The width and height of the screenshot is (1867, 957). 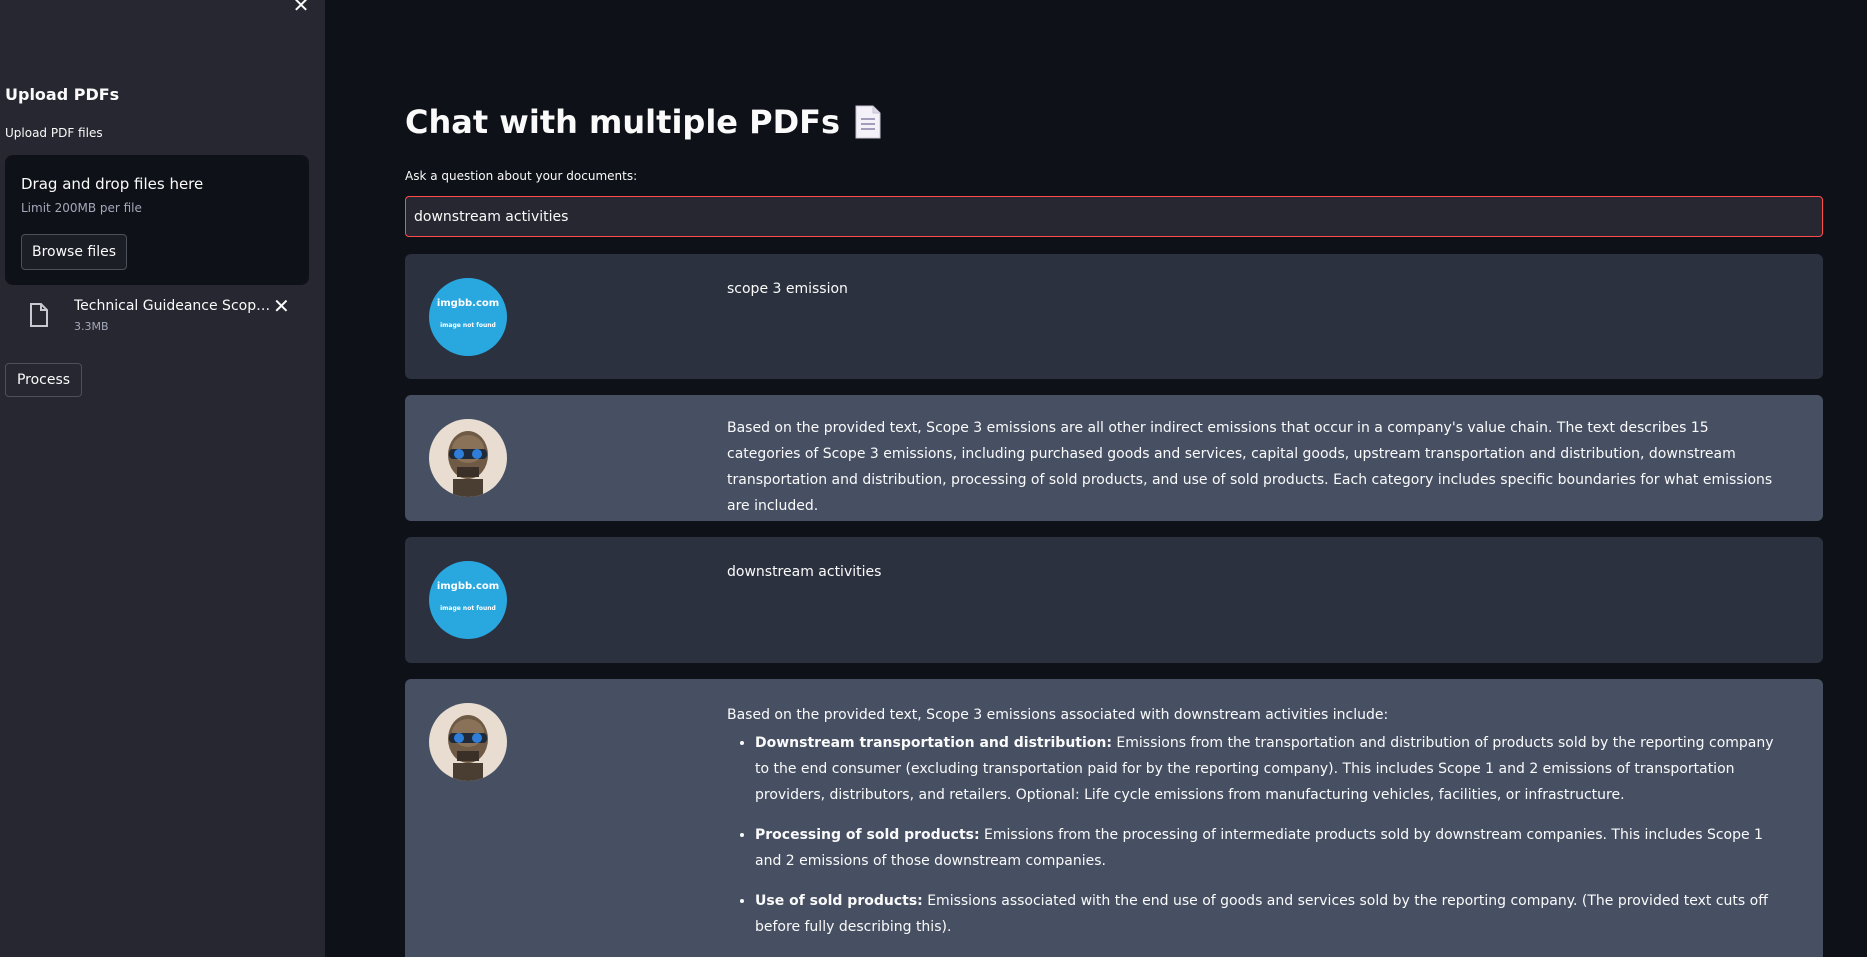 I want to click on page-title-text: Chat with multiple PDFs, so click(x=623, y=122).